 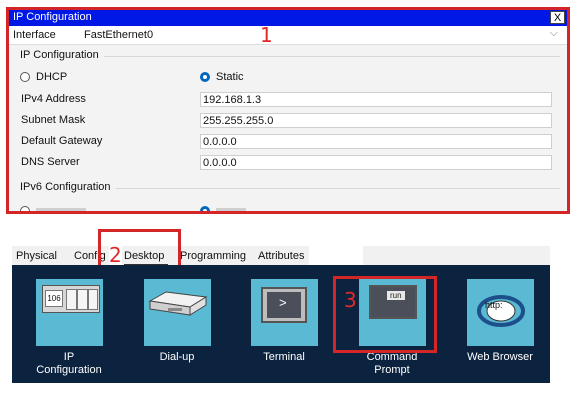 I want to click on web-browser-icon: http:, so click(x=500, y=312).